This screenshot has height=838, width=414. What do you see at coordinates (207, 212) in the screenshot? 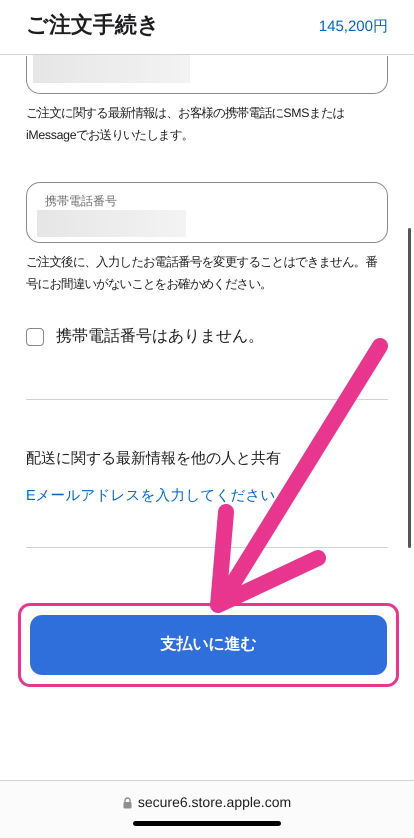
I see `phone-field: 携帯電話番号` at bounding box center [207, 212].